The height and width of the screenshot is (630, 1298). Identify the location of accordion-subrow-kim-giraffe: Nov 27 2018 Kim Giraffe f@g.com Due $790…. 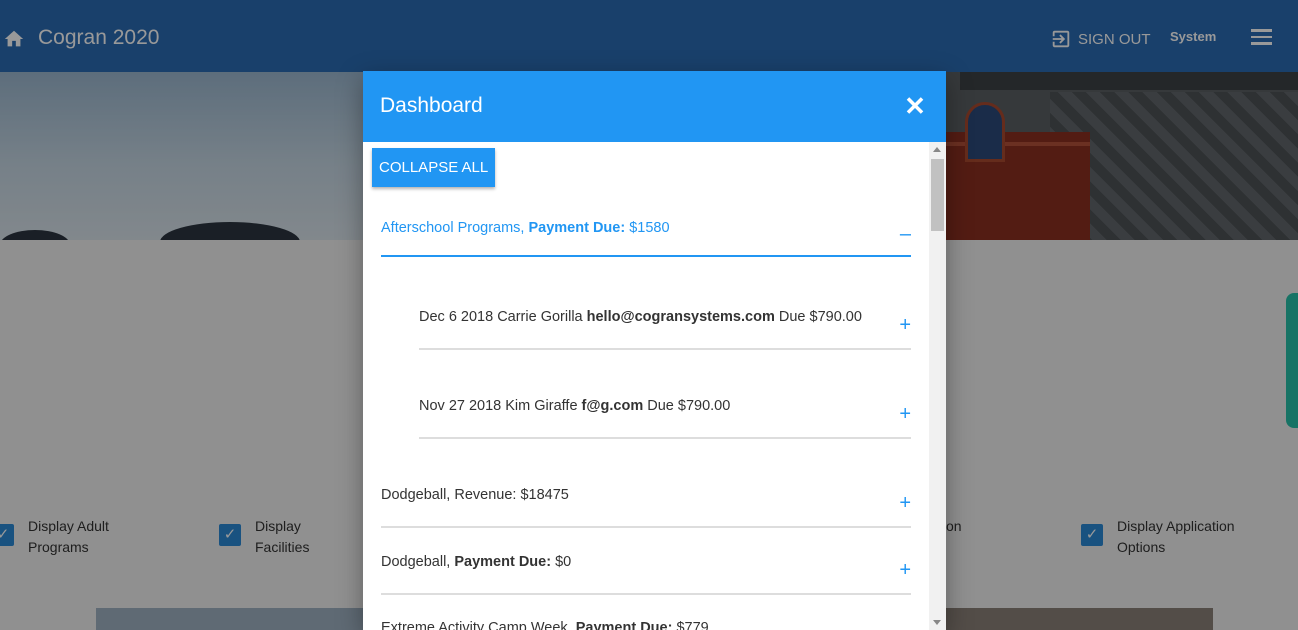
(665, 419).